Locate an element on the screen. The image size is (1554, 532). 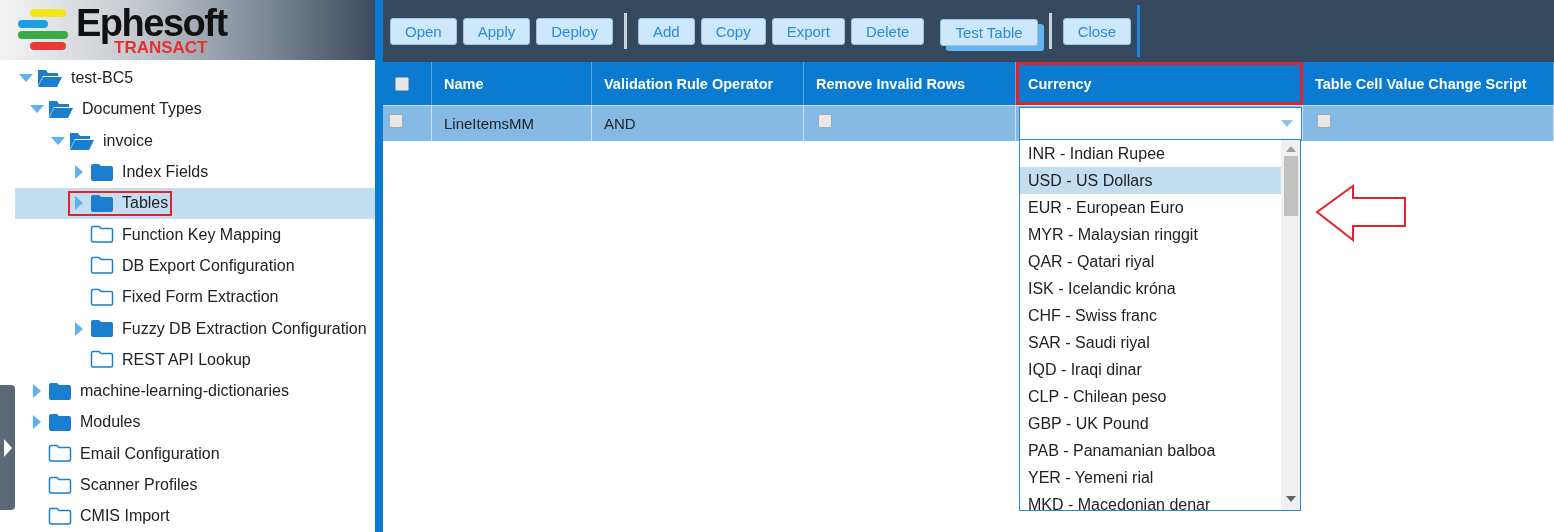
panel-toggle-handle is located at coordinates (7, 447).